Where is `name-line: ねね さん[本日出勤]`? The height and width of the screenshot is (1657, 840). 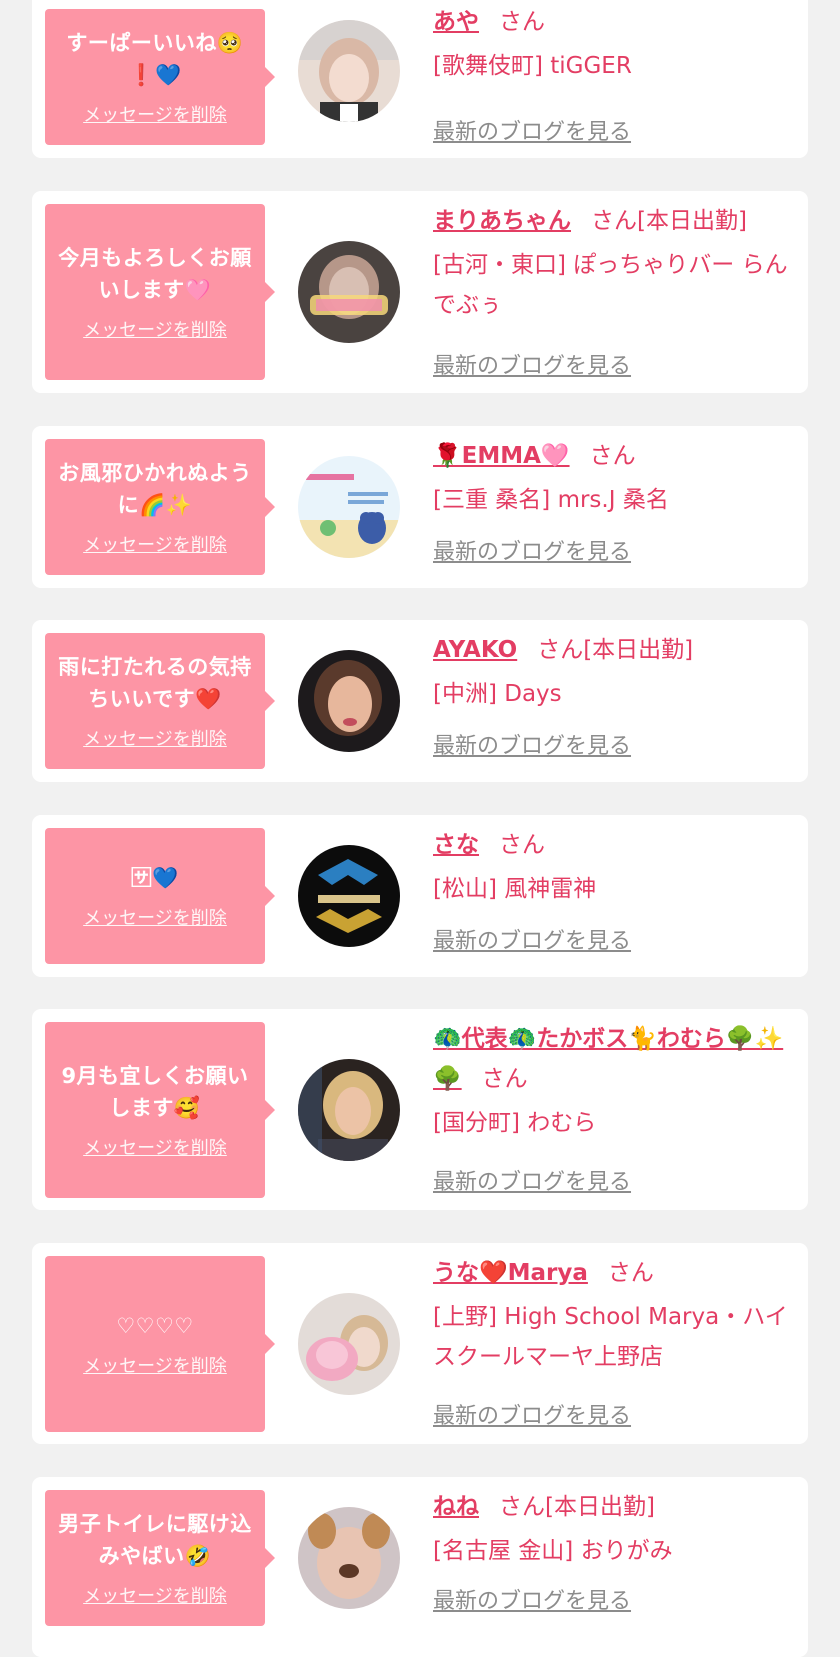 name-line: ねね さん[本日出勤] is located at coordinates (614, 1507).